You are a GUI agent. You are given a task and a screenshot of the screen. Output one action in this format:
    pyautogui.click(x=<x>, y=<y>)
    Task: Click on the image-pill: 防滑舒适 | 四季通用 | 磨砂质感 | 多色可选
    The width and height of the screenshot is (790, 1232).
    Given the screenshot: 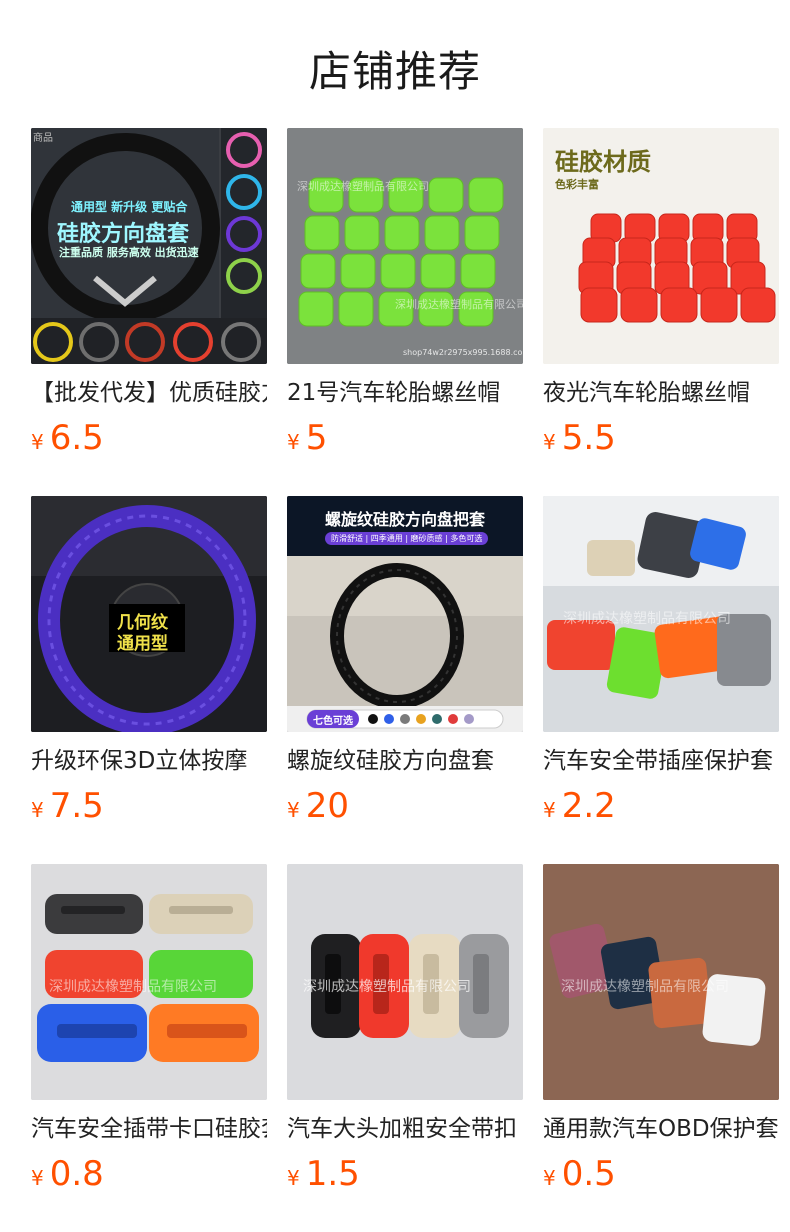 What is the action you would take?
    pyautogui.click(x=407, y=538)
    